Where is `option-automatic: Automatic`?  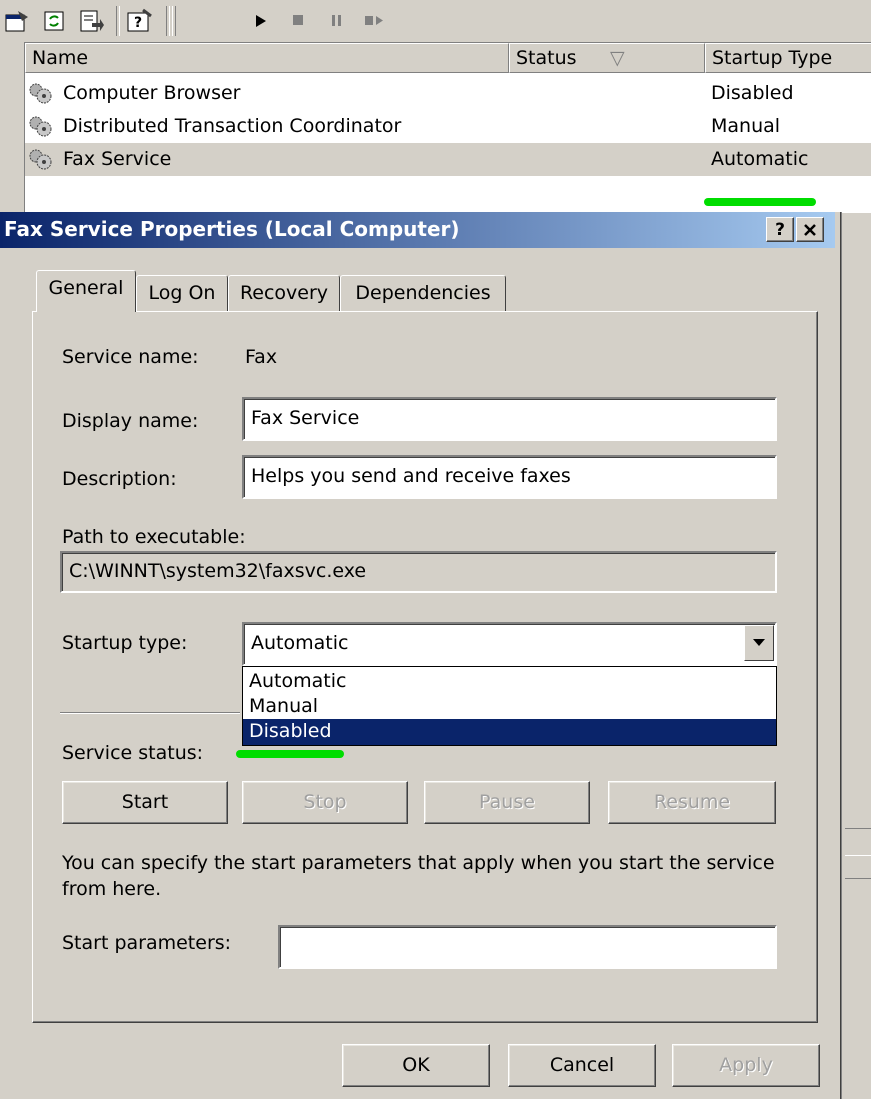 option-automatic: Automatic is located at coordinates (509, 682).